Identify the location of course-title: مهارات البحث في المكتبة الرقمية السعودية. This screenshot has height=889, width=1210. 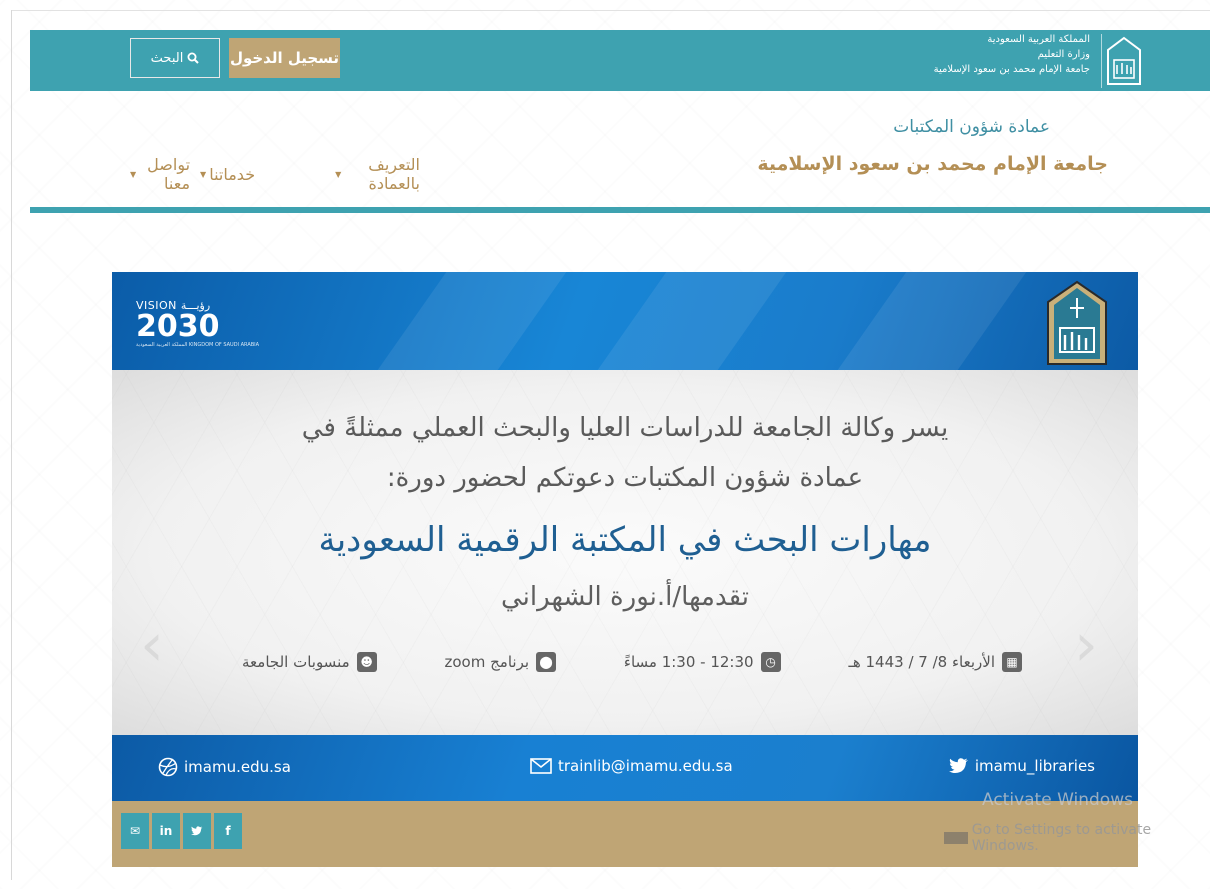
(625, 540).